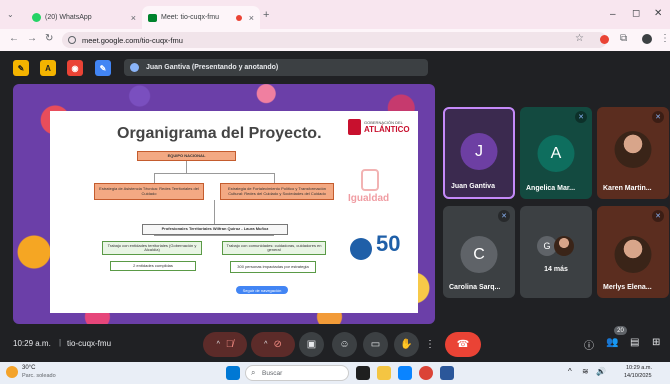  What do you see at coordinates (229, 344) in the screenshot?
I see `mic-off-icon: 🎙̸` at bounding box center [229, 344].